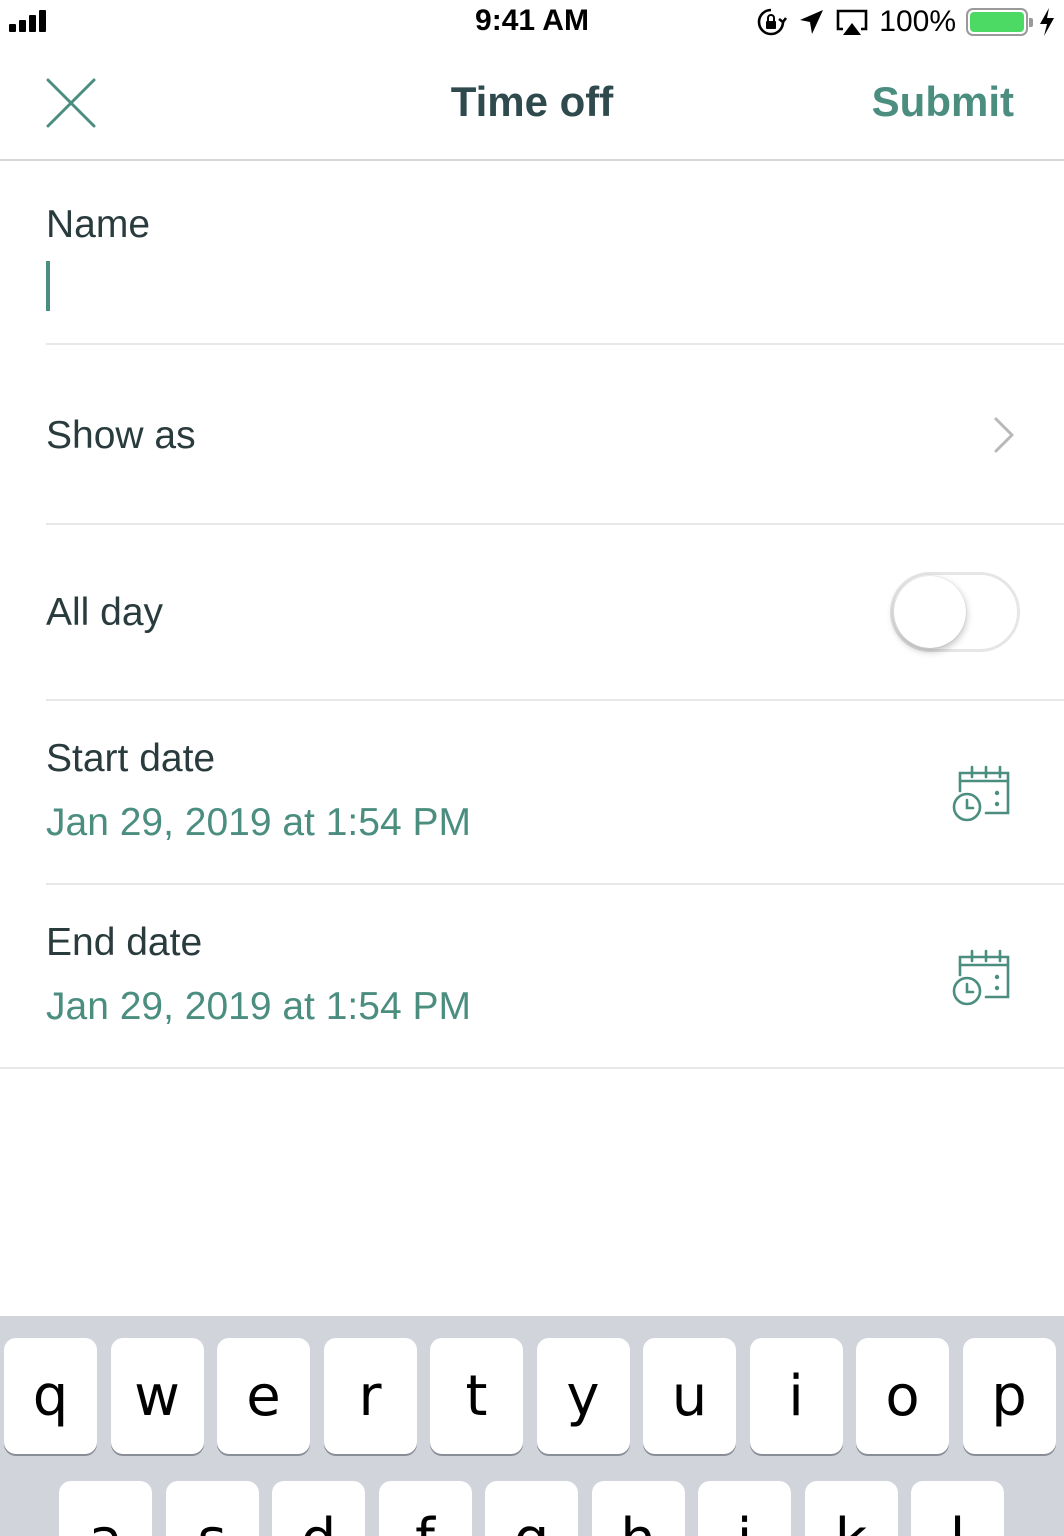 The image size is (1064, 1536). I want to click on location-arrow-icon, so click(812, 22).